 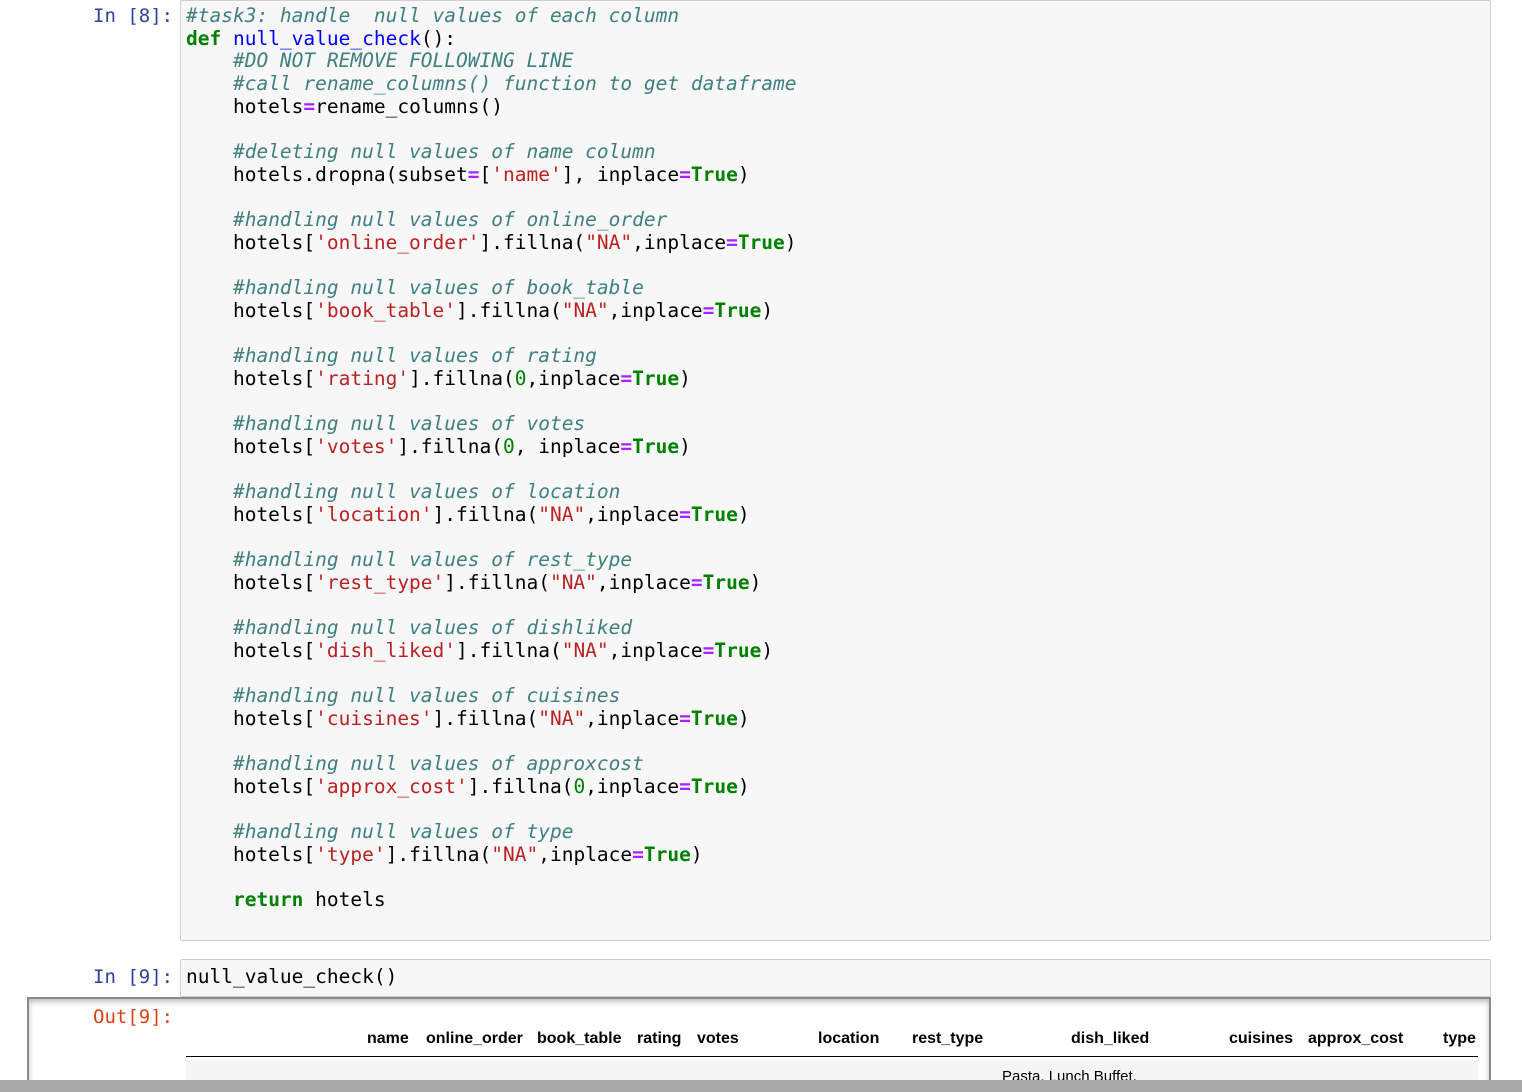 I want to click on code-token: [, so click(x=485, y=174).